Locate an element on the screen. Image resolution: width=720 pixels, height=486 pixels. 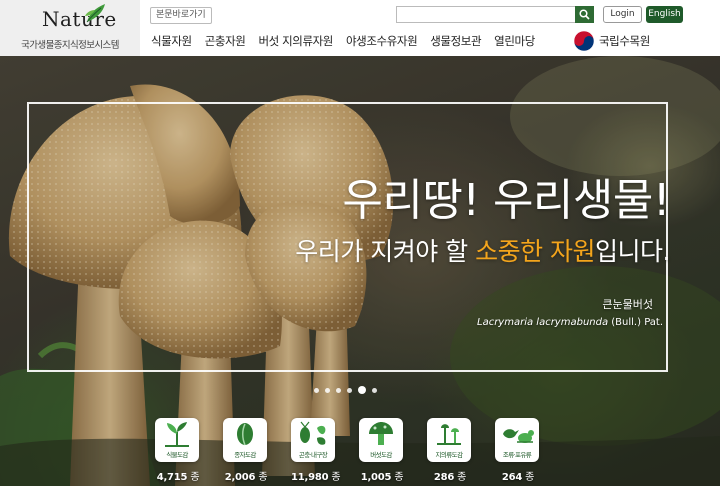
category-card-mushrooms: 버섯도감 1,005 종 is located at coordinates (382, 450).